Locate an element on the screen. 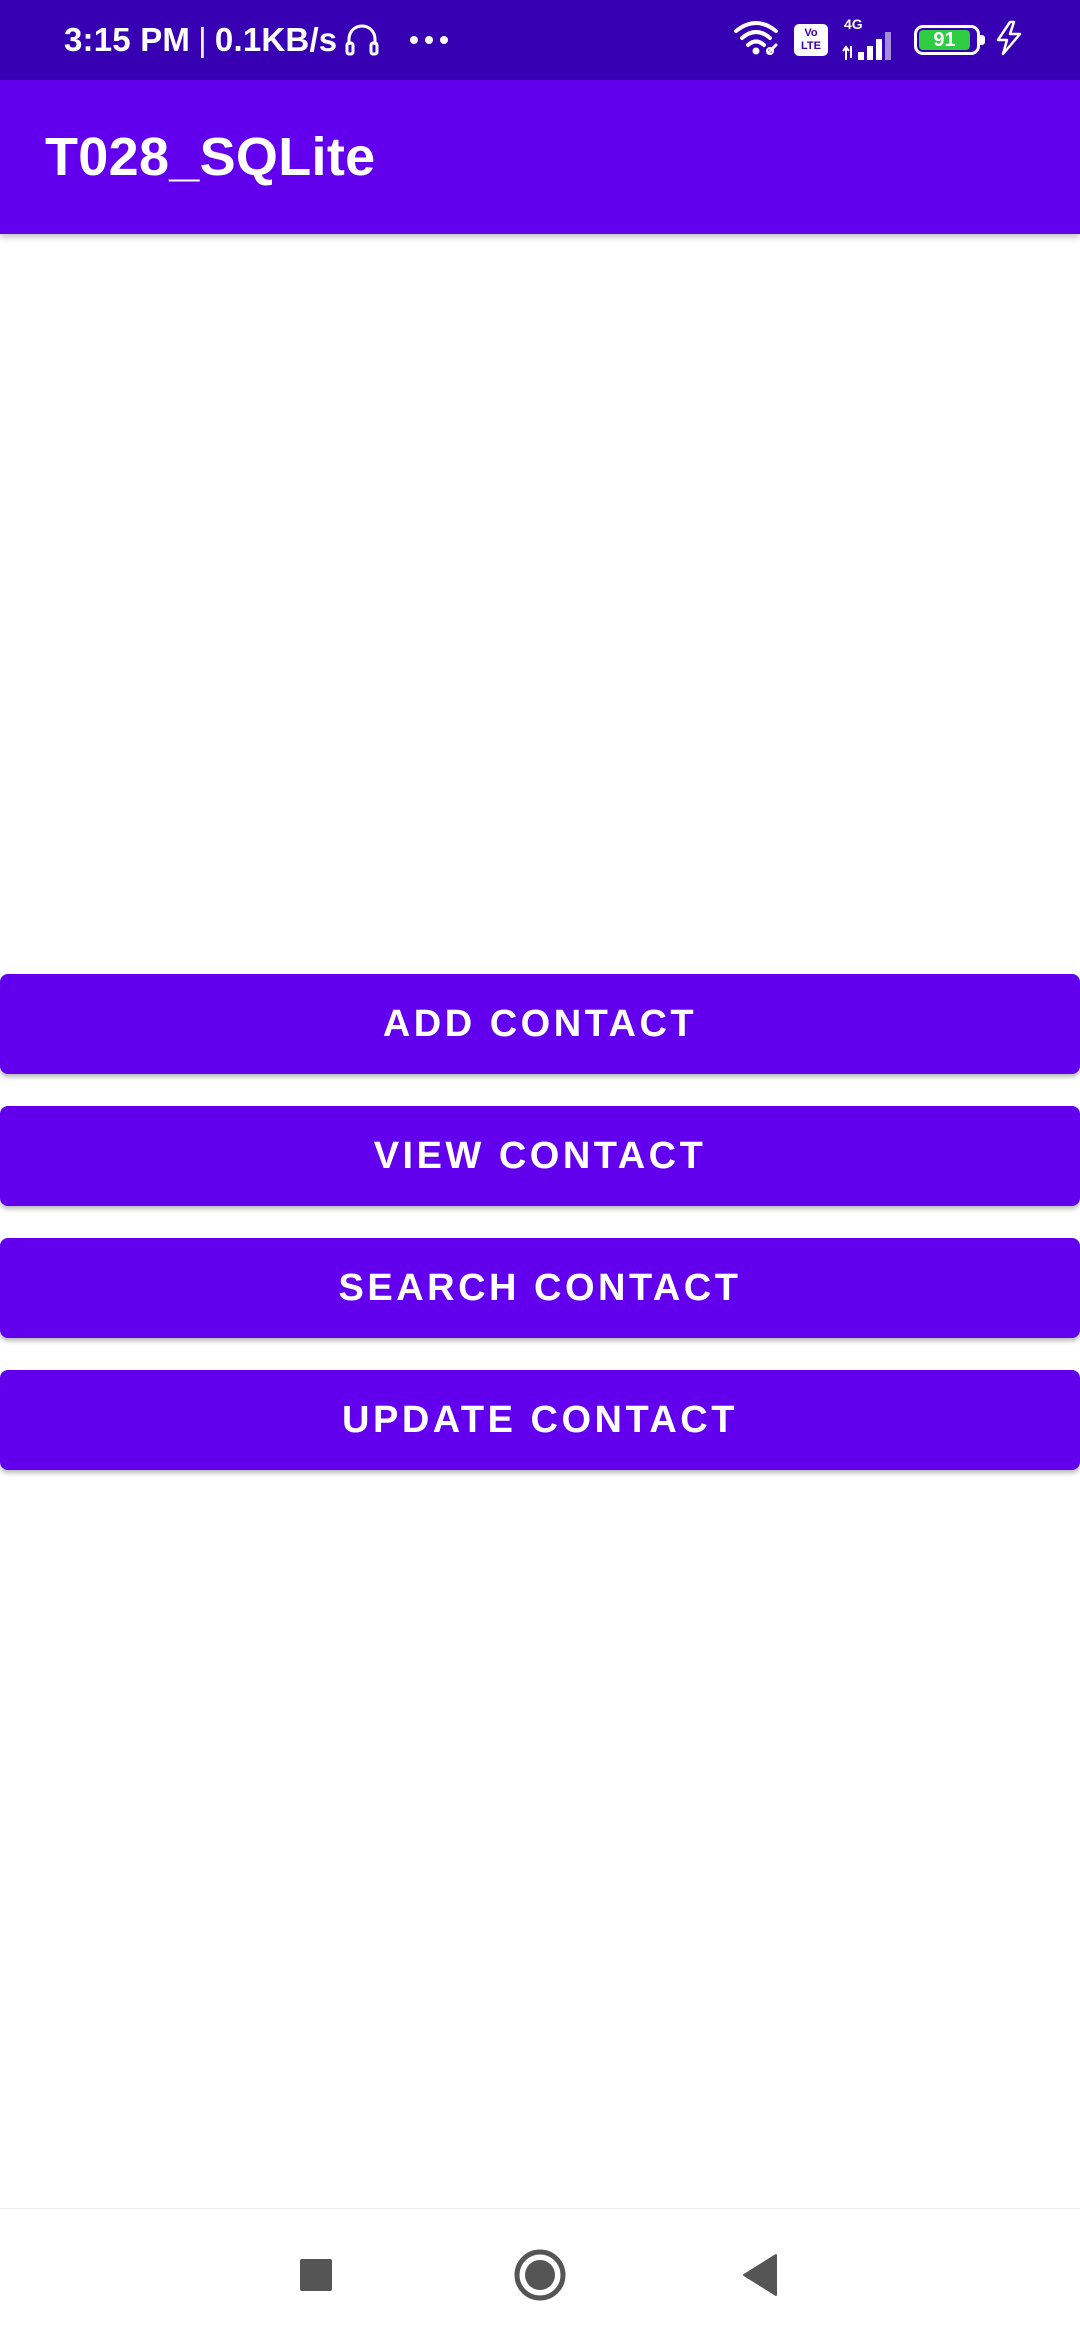  more-dots-icon is located at coordinates (429, 40).